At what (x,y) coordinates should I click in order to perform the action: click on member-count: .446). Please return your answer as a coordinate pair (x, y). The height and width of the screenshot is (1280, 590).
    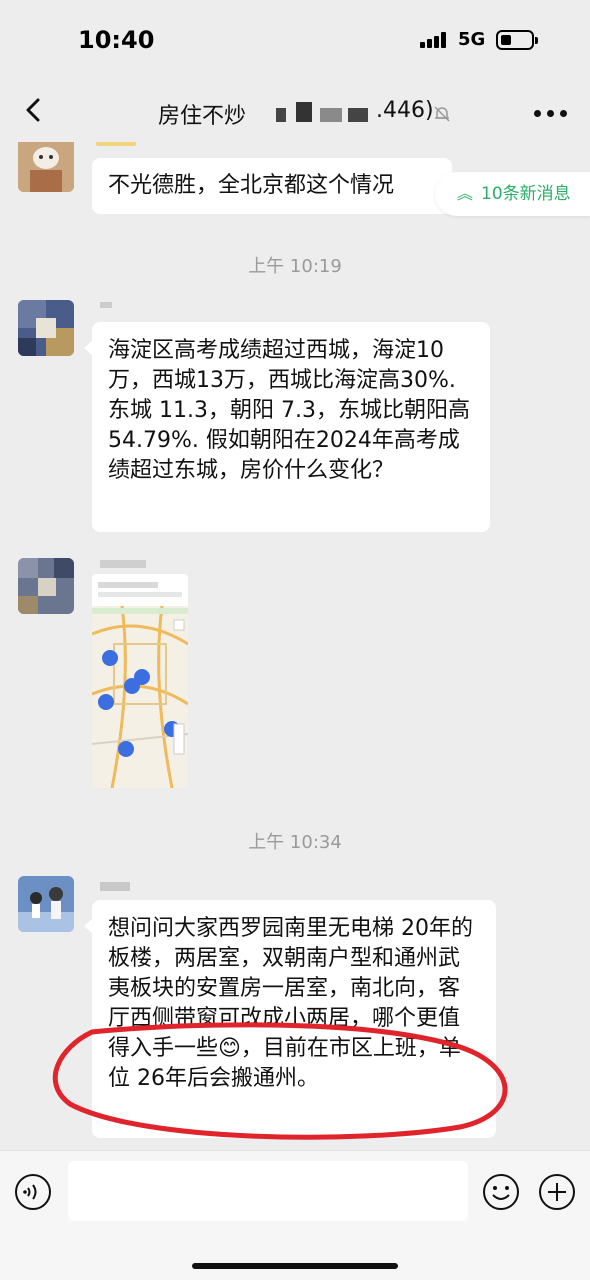
    Looking at the image, I should click on (405, 110).